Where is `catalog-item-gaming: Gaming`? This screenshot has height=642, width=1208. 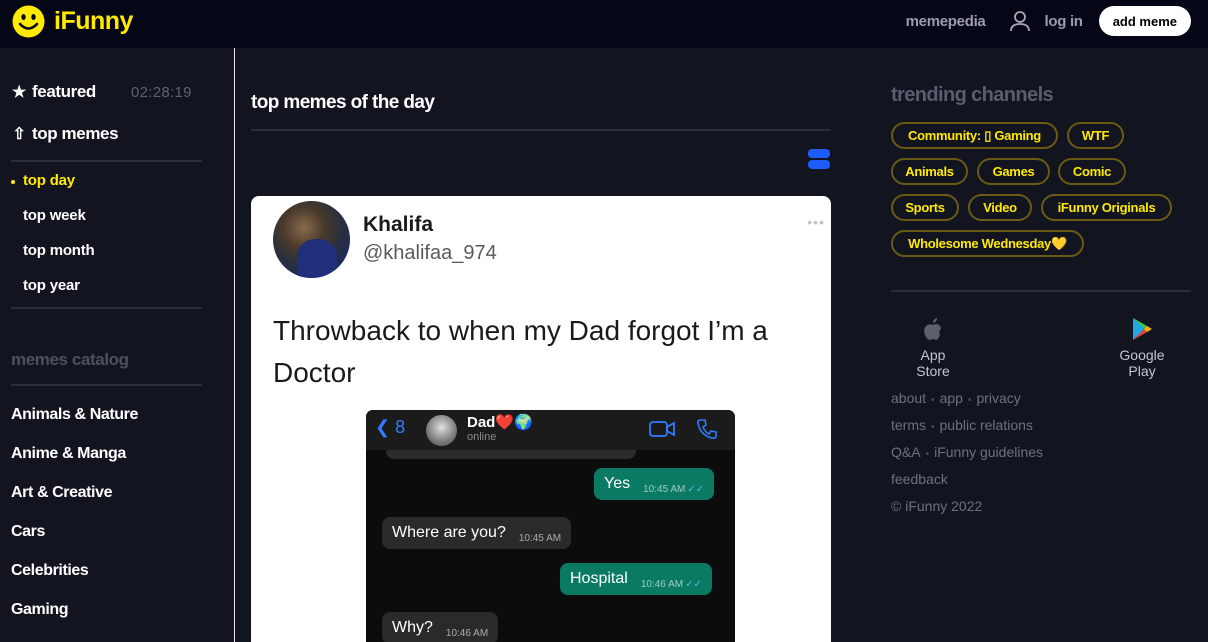 catalog-item-gaming: Gaming is located at coordinates (40, 610).